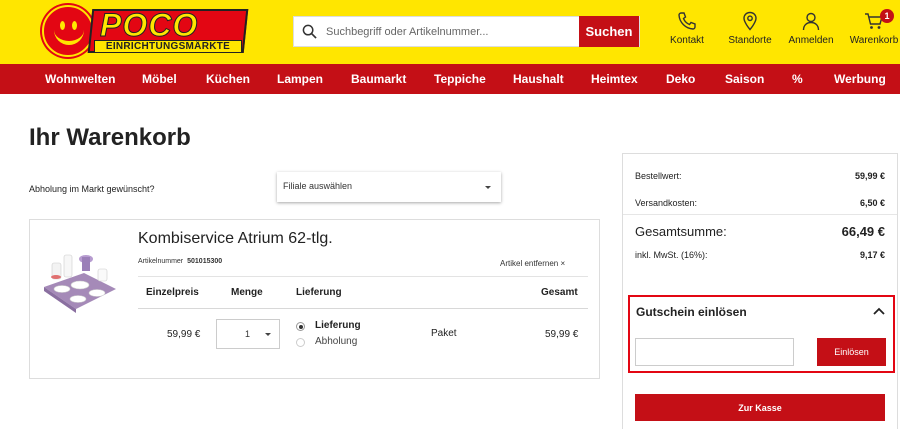  What do you see at coordinates (851, 352) in the screenshot?
I see `redeem-voucher-button: Einlösen` at bounding box center [851, 352].